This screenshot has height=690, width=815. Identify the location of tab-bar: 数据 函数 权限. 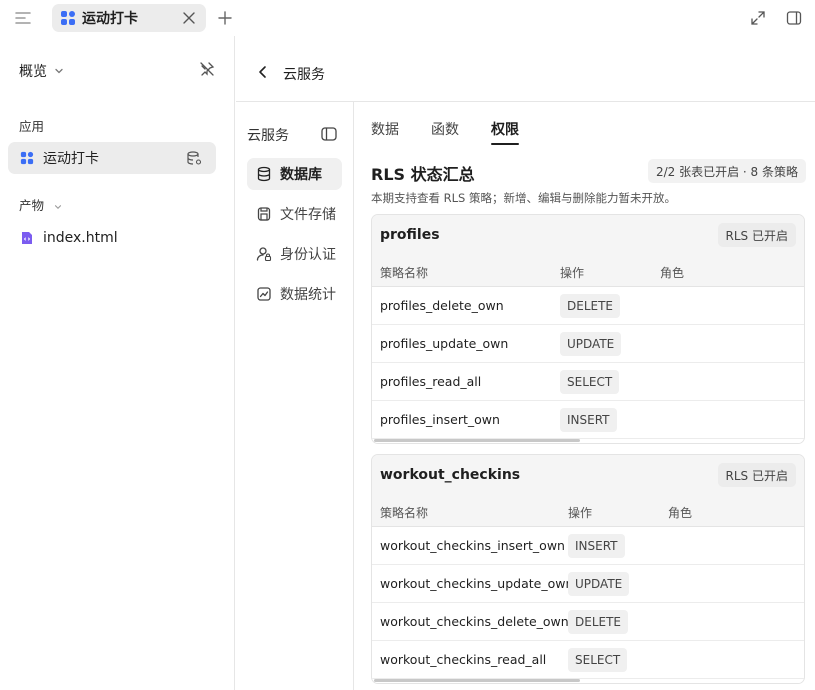
(461, 132).